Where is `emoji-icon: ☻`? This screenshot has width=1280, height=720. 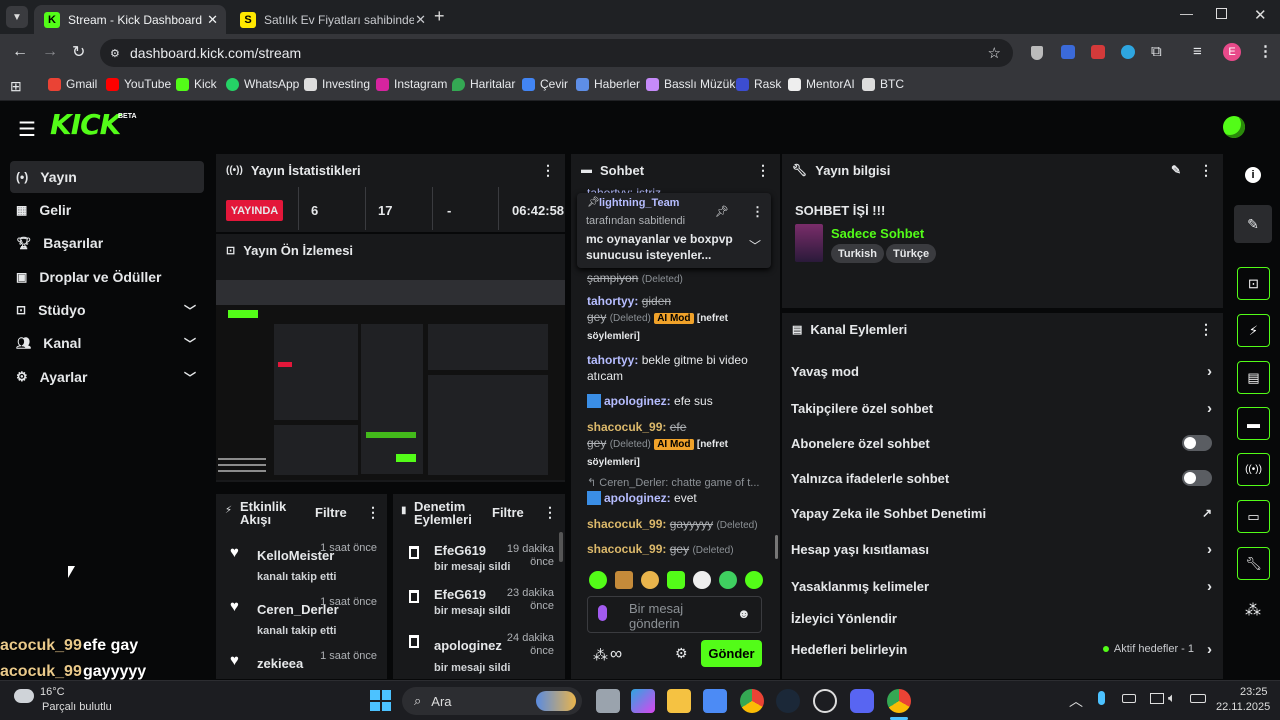
emoji-icon: ☻ is located at coordinates (744, 613).